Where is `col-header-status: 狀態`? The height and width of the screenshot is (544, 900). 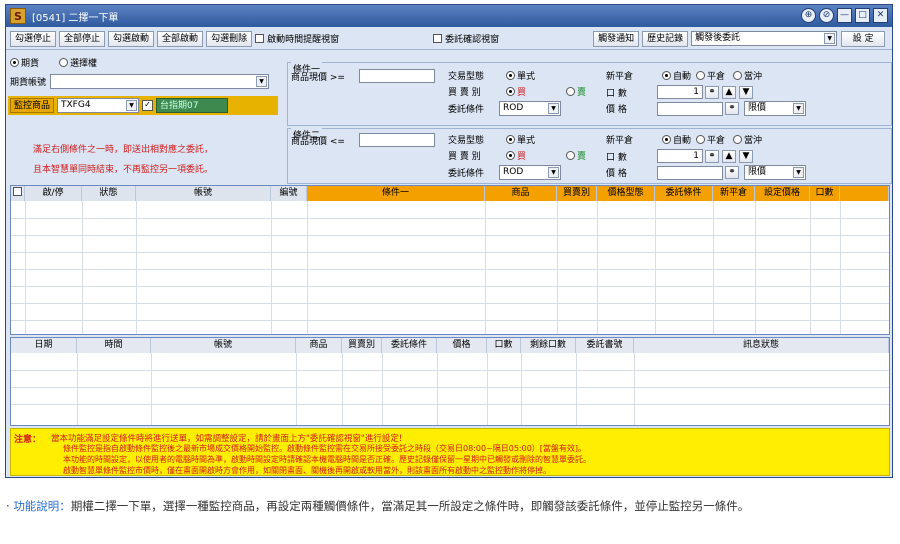
col-header-status: 狀態 is located at coordinates (109, 193).